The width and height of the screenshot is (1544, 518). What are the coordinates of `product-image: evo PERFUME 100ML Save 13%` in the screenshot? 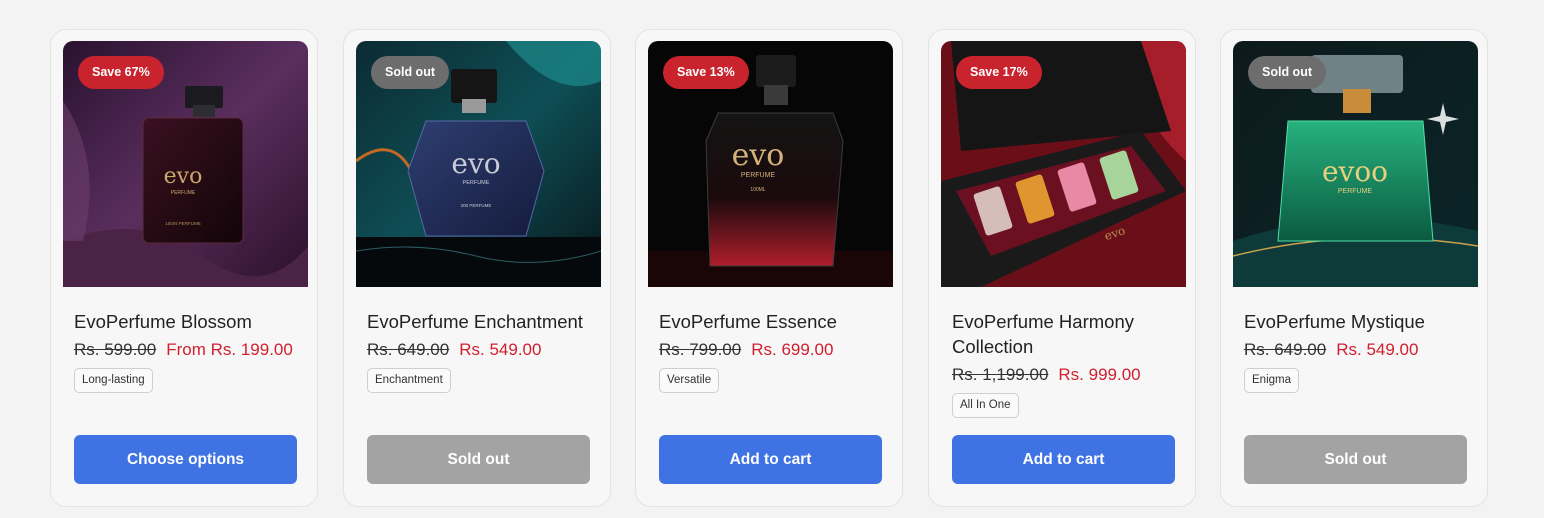 It's located at (770, 164).